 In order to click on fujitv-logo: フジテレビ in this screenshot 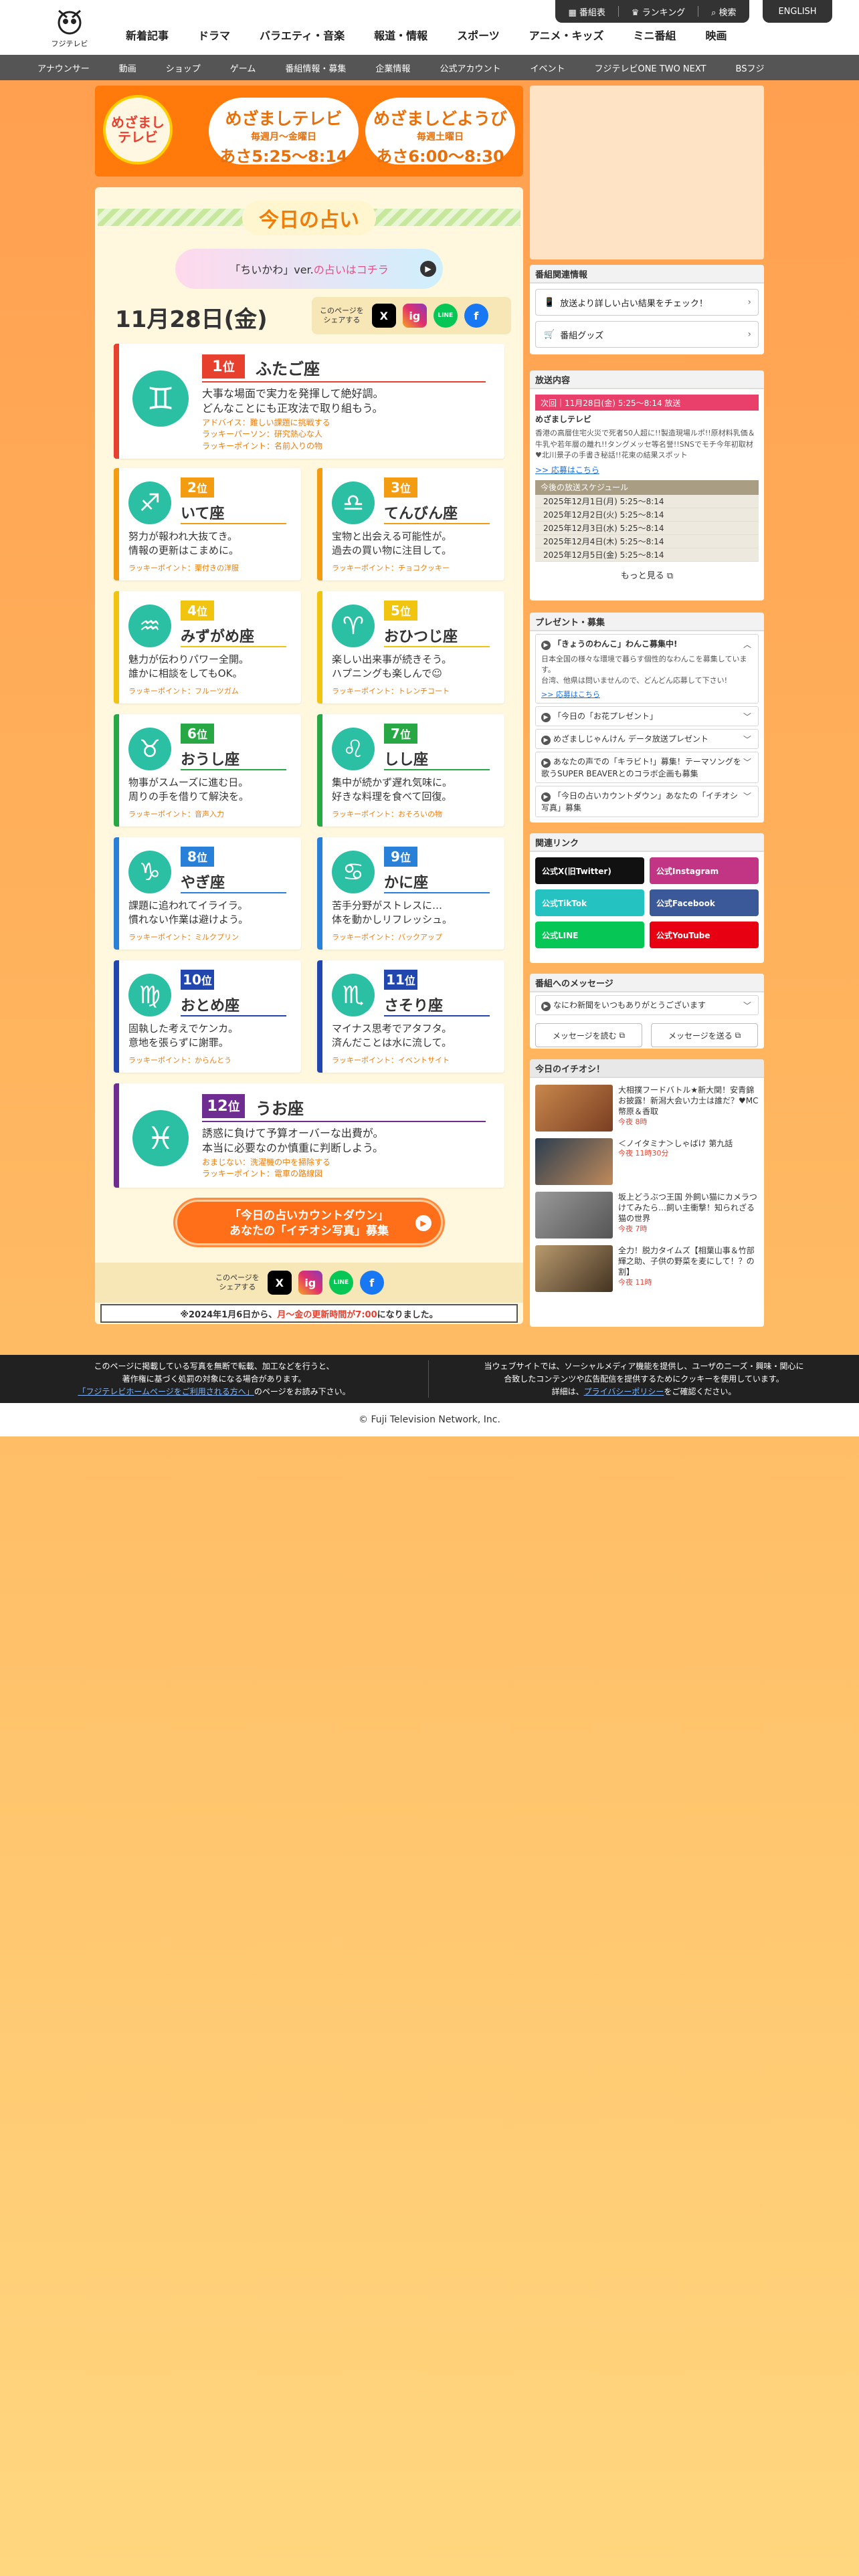, I will do `click(69, 27)`.